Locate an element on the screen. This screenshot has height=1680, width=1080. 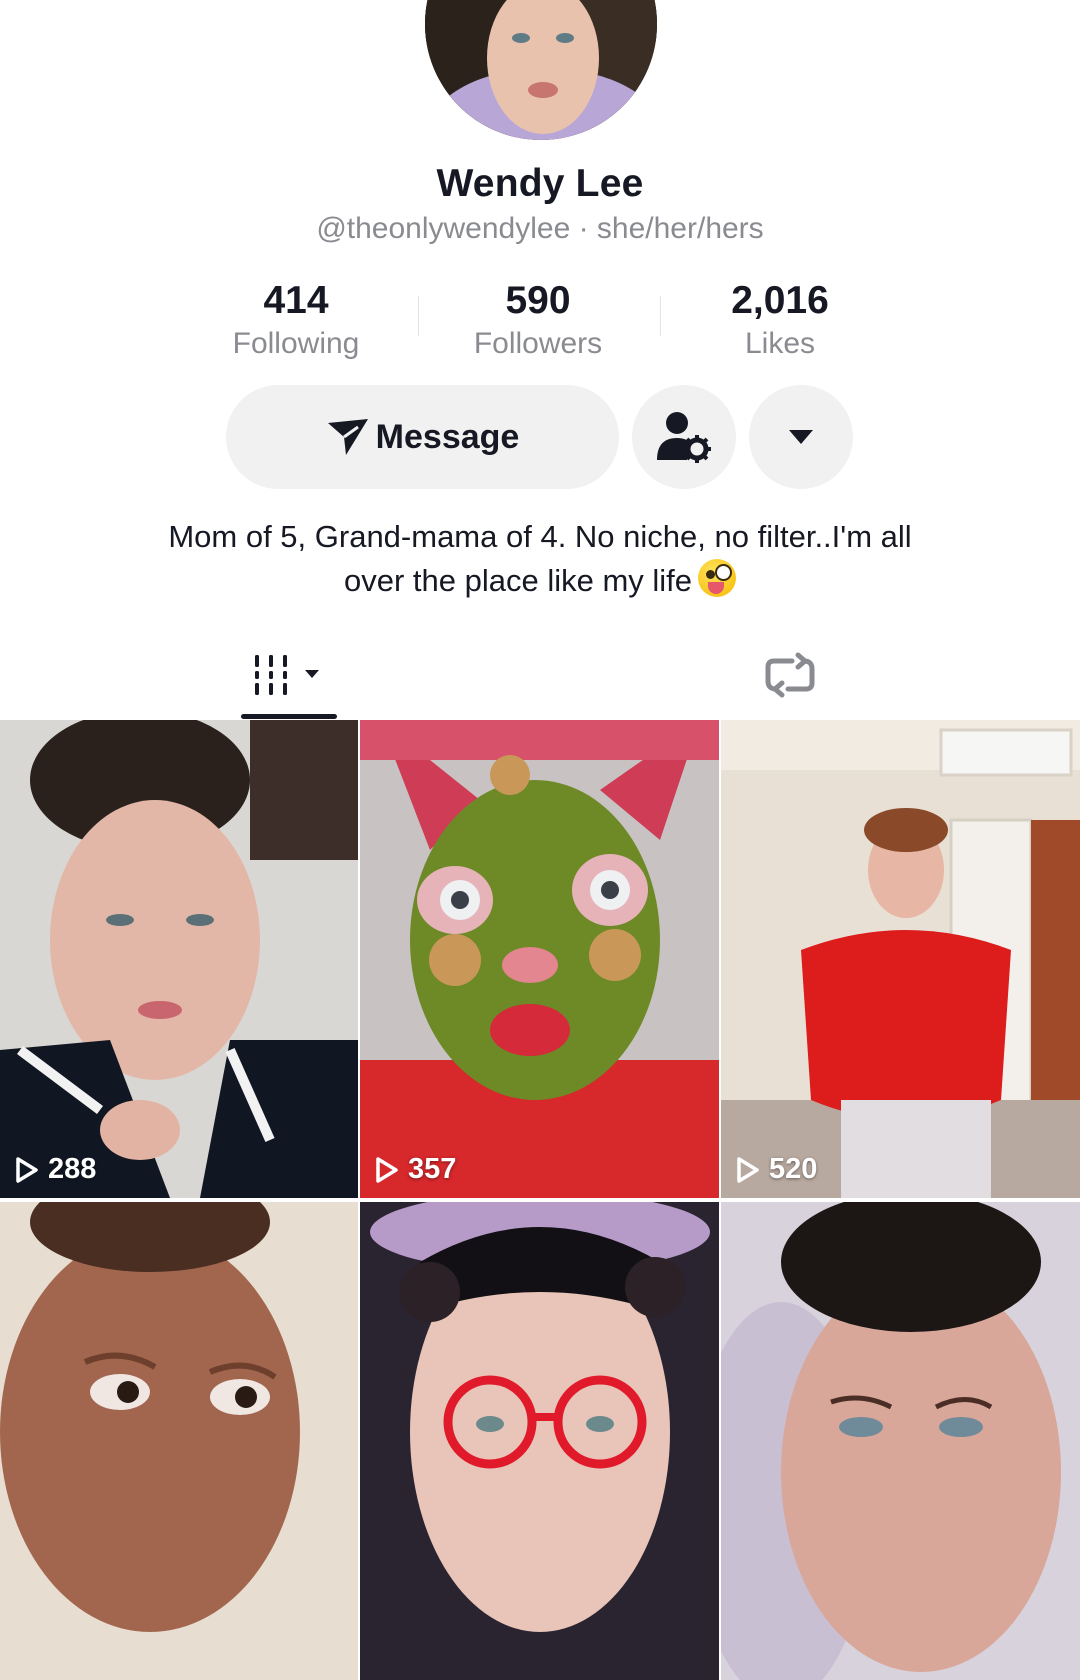
tab-reposts is located at coordinates (790, 675).